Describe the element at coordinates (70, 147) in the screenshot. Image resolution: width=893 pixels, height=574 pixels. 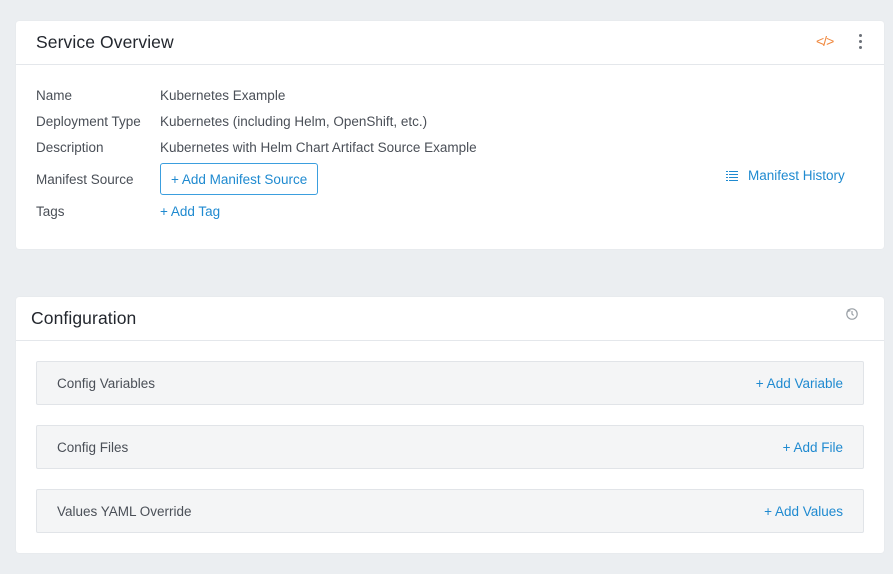
I see `description-label: Description` at that location.